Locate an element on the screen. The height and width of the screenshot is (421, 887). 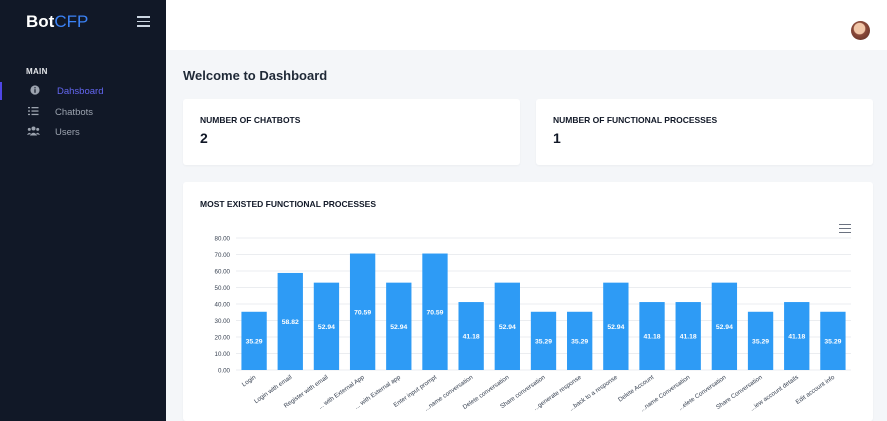
chart-title: MOST EXISTED FUNCTIONAL PROCESSES is located at coordinates (288, 204).